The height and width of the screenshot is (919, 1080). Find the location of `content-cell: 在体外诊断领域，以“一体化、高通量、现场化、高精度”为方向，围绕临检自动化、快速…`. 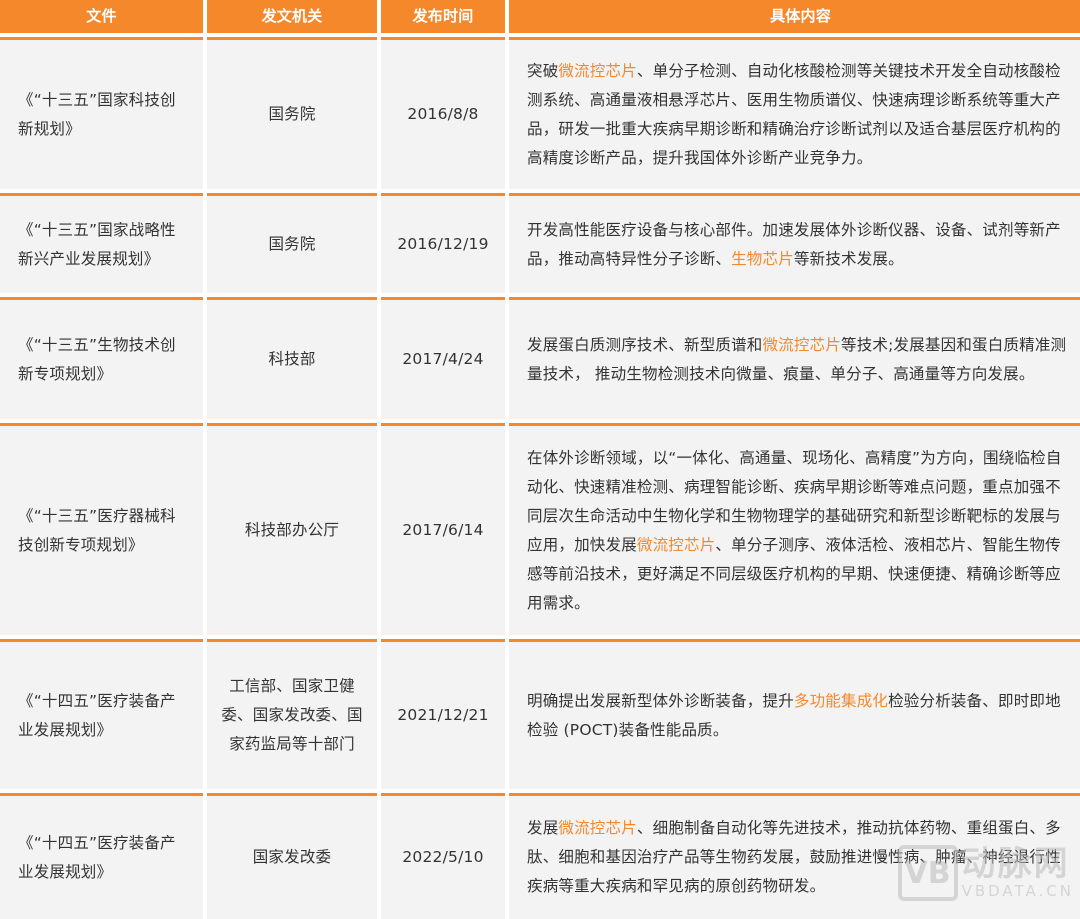

content-cell: 在体外诊断领域，以“一体化、高通量、现场化、高精度”为方向，围绕临检自动化、快速… is located at coordinates (794, 529).